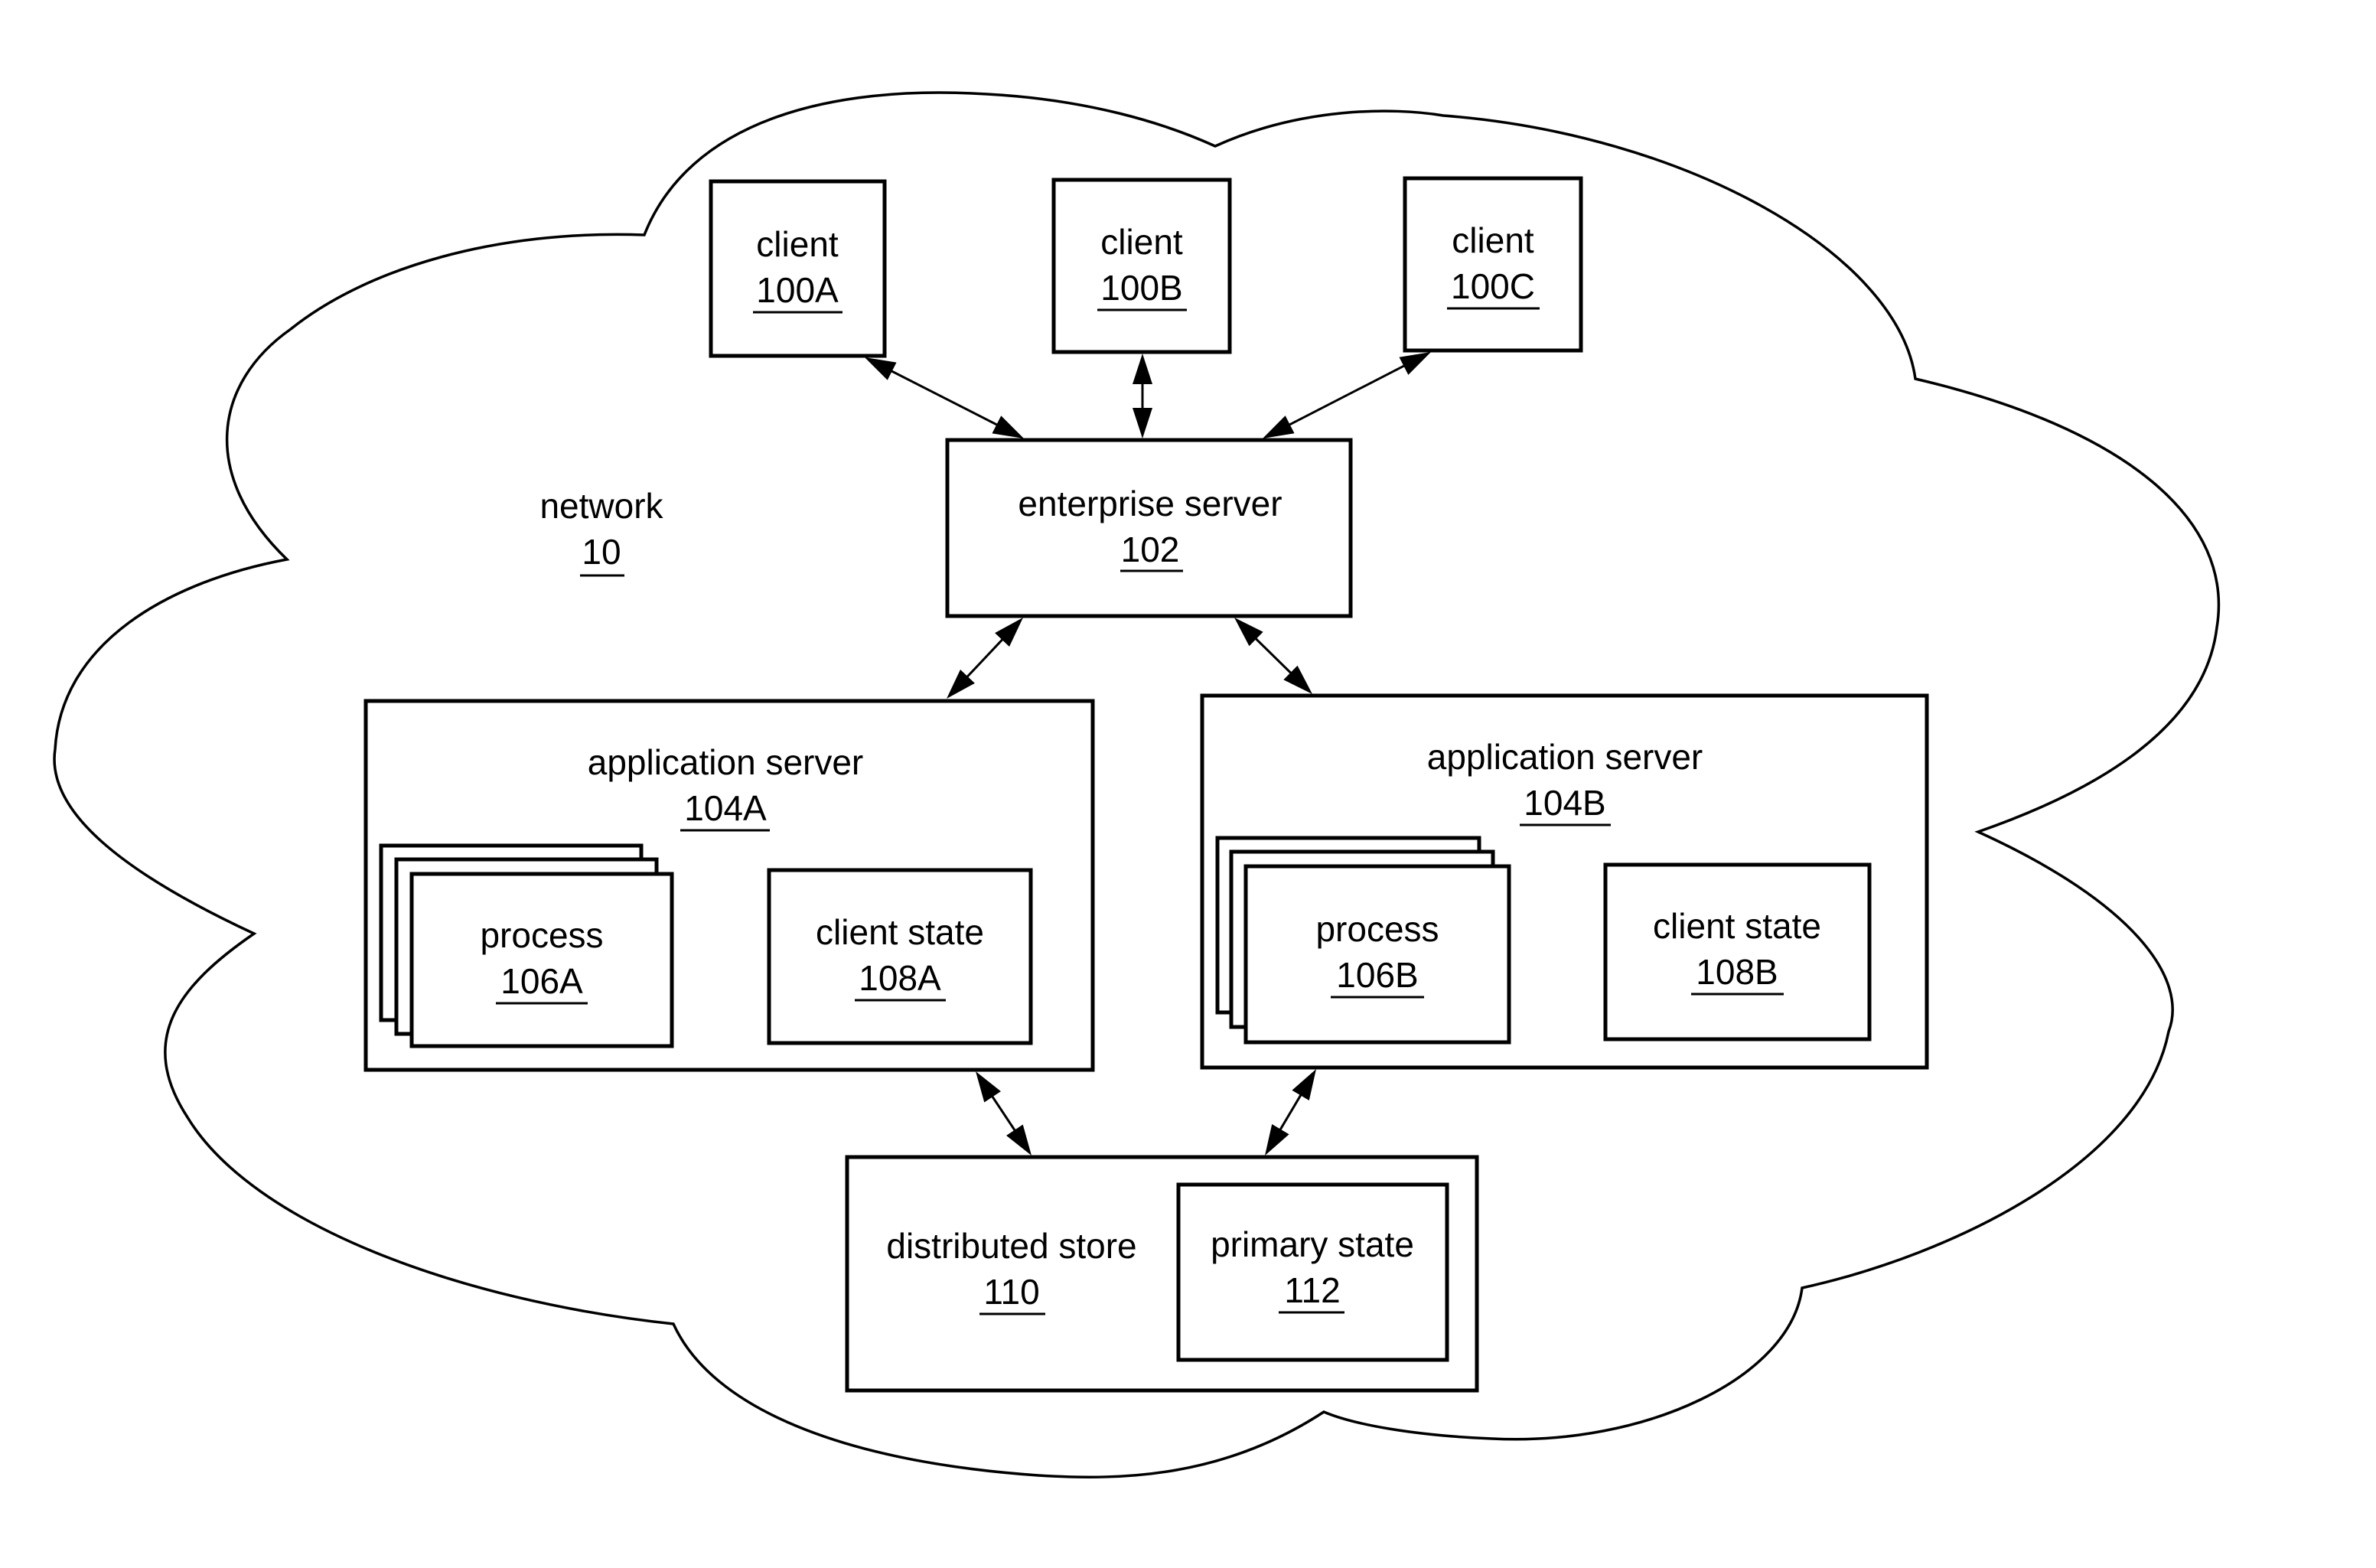 The image size is (2376, 1568). Describe the element at coordinates (1377, 975) in the screenshot. I see `process-106b-ref: 106B` at that location.